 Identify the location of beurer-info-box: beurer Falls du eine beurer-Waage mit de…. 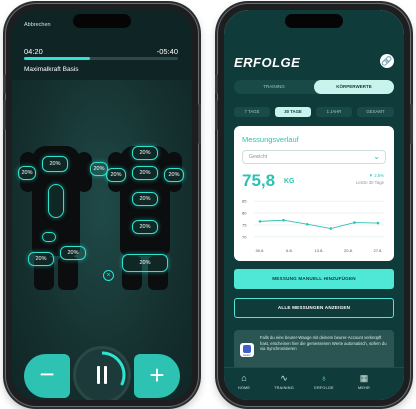
(314, 350).